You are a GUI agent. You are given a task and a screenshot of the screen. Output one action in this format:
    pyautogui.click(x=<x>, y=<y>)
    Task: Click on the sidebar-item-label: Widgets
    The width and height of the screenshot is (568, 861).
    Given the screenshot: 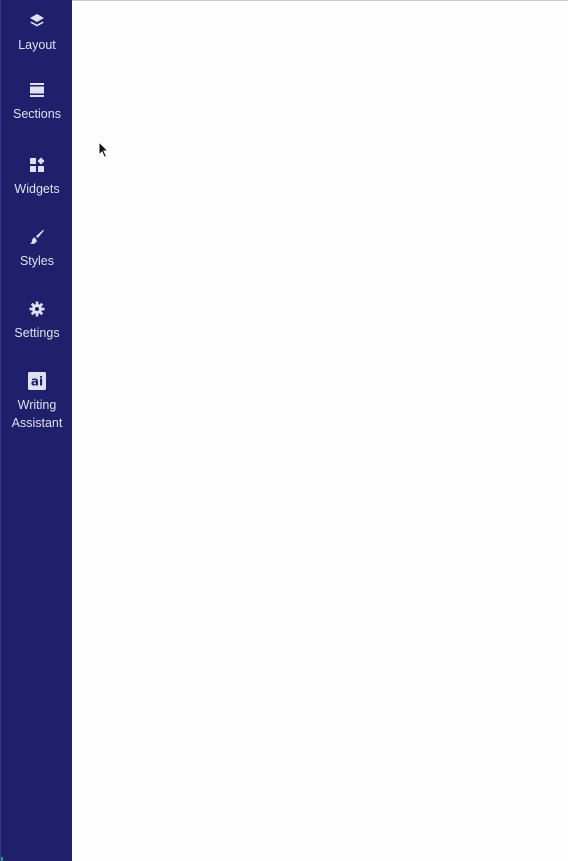 What is the action you would take?
    pyautogui.click(x=37, y=189)
    